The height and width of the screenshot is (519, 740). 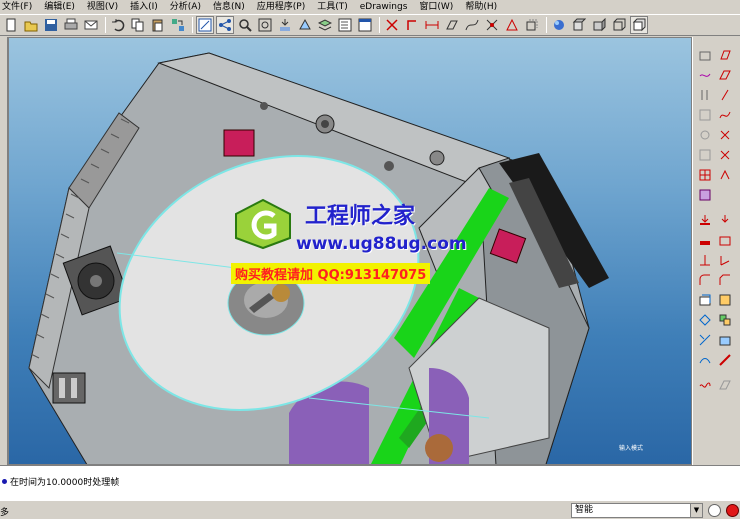 I want to click on watermark-site-name: 工程师之家, so click(x=360, y=216).